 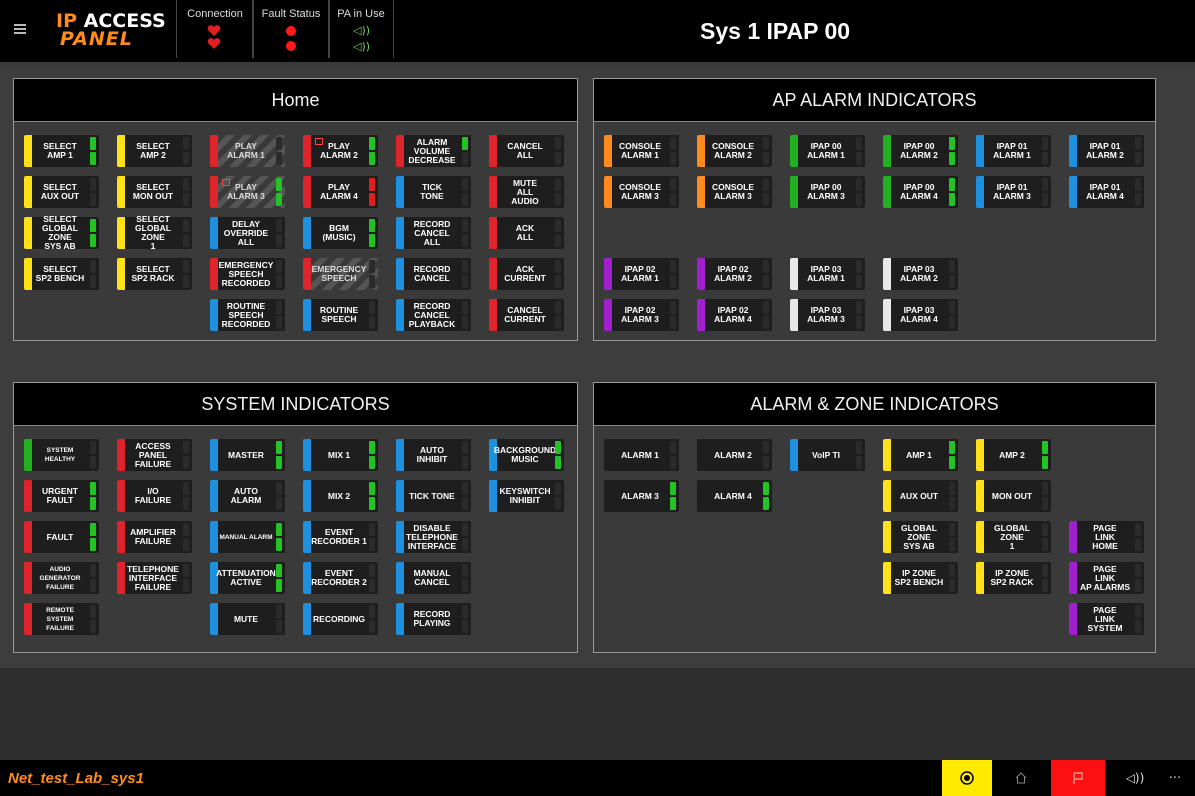 I want to click on panel-button: SELECT SP2 BENCH, so click(x=61, y=274).